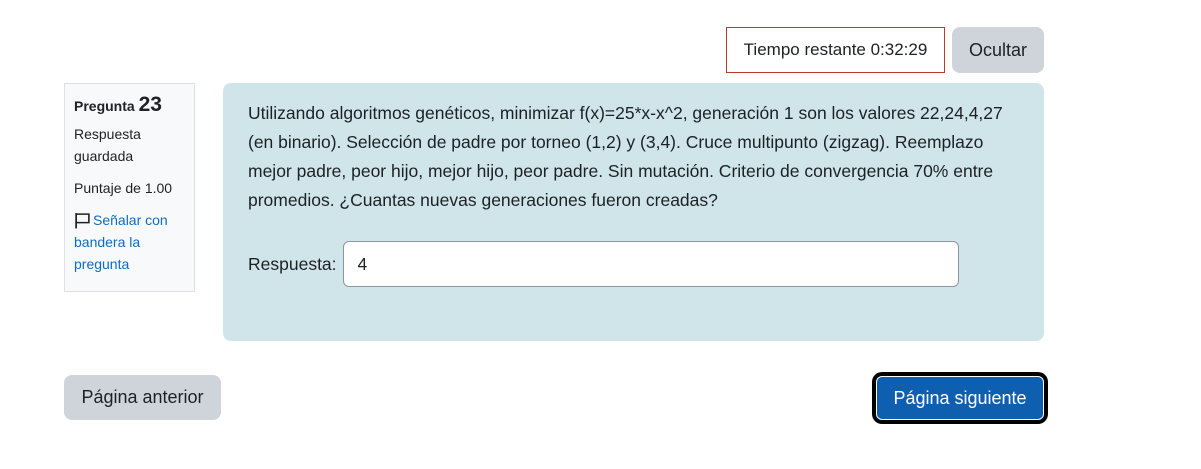 The image size is (1201, 469). Describe the element at coordinates (82, 221) in the screenshot. I see `flag-icon` at that location.